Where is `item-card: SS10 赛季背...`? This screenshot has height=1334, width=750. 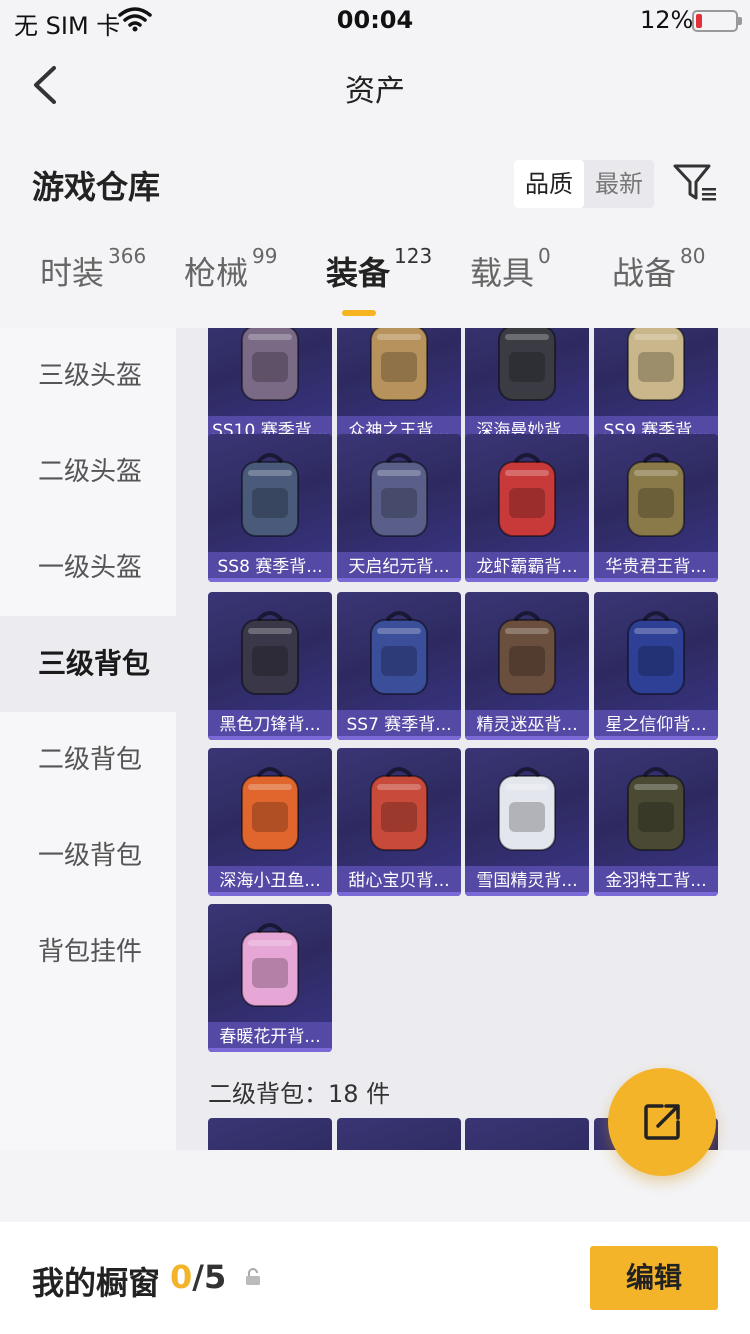
item-card: SS10 赛季背... is located at coordinates (270, 387).